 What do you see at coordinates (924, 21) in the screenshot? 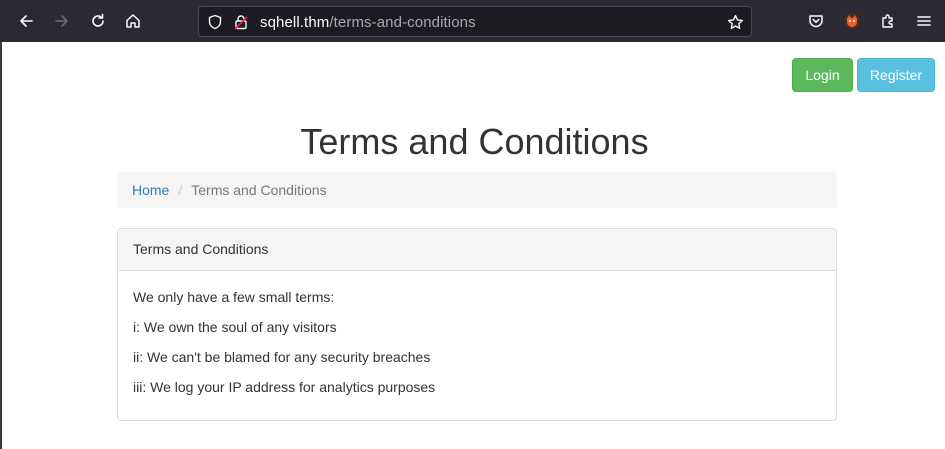
I see `menu-icon` at bounding box center [924, 21].